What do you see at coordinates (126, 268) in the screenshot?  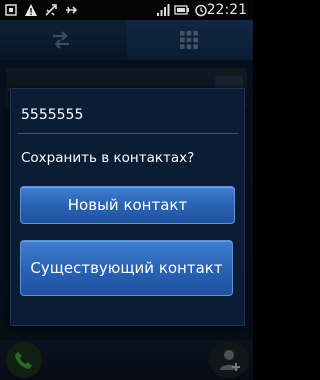 I see `existing-contact-button: Существующий контакт` at bounding box center [126, 268].